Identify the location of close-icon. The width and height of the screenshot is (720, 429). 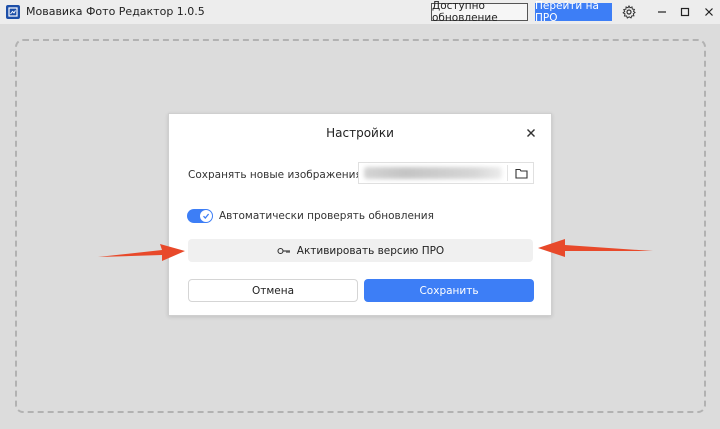
(709, 12).